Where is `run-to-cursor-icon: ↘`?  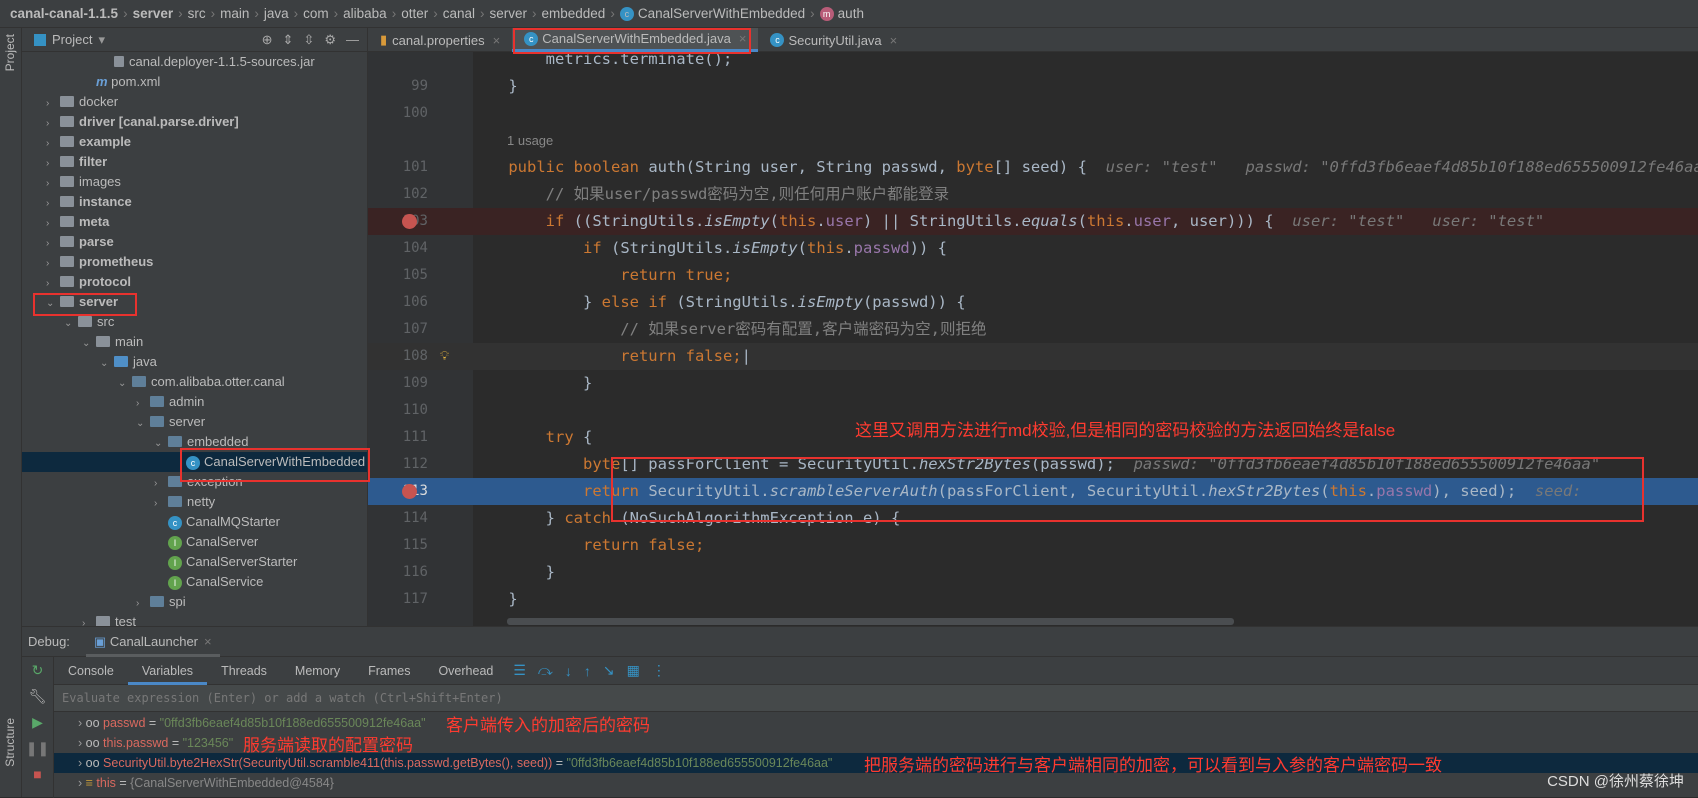 run-to-cursor-icon: ↘ is located at coordinates (609, 670).